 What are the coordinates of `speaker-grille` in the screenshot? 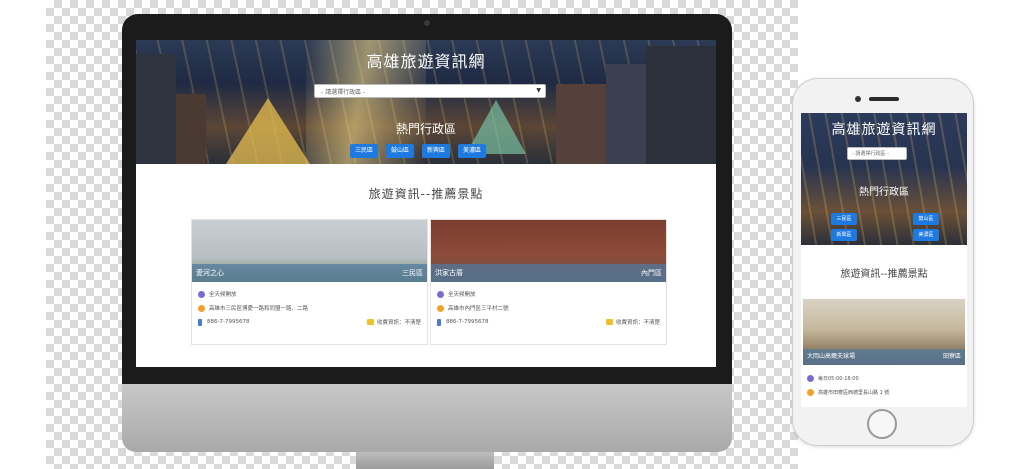 It's located at (884, 99).